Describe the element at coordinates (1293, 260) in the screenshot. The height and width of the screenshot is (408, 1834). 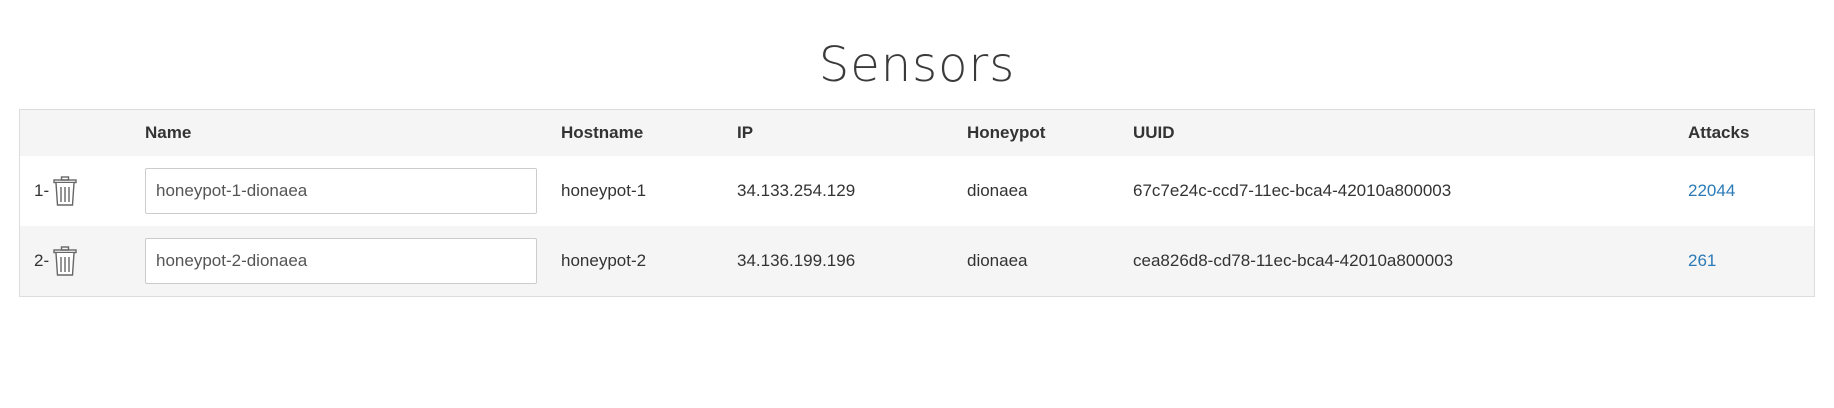
I see `uuid-cell: cea826d8-cd78-11ec-bca4-42010a800003` at that location.